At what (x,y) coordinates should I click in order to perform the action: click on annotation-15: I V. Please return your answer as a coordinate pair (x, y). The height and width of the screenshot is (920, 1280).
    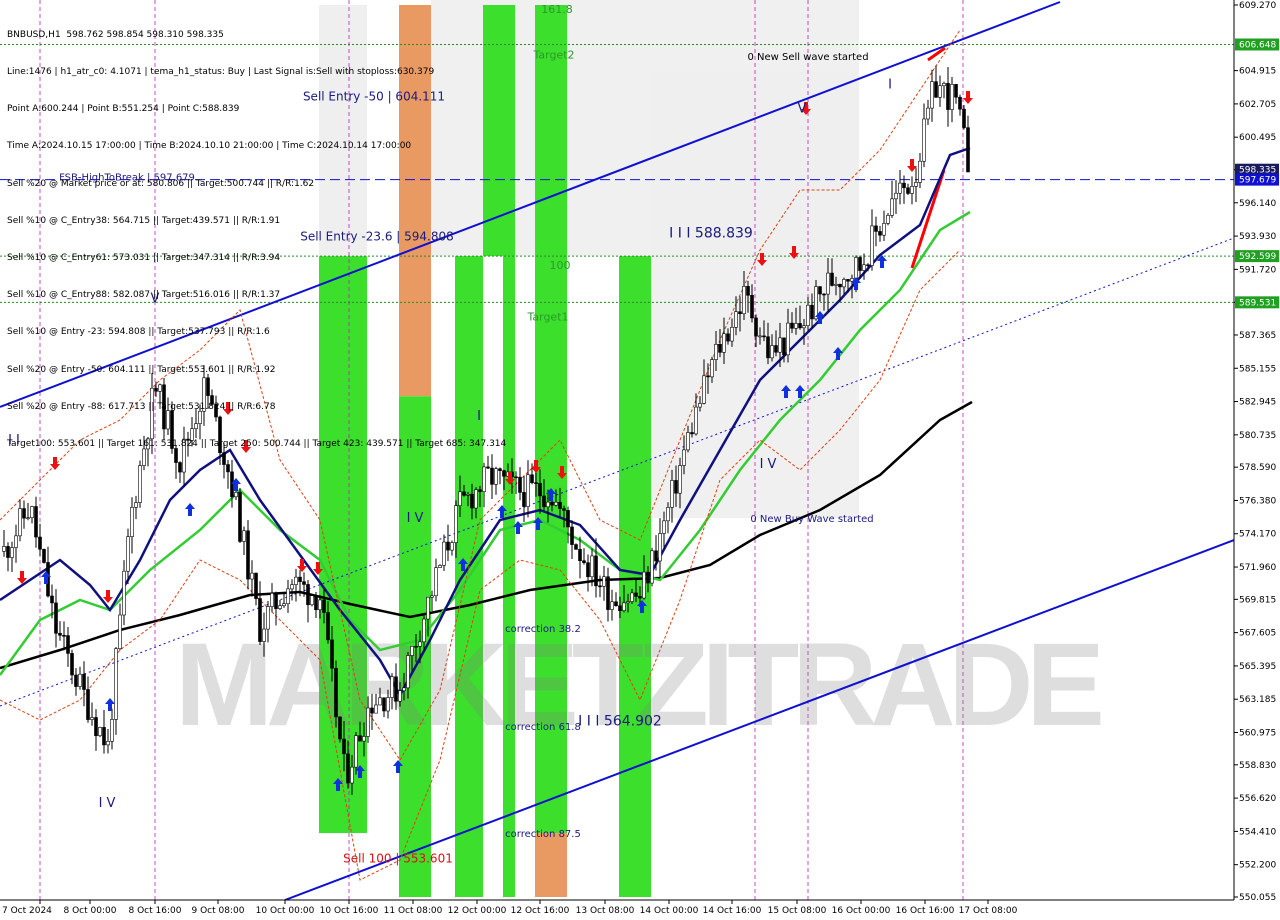
    Looking at the image, I should click on (768, 464).